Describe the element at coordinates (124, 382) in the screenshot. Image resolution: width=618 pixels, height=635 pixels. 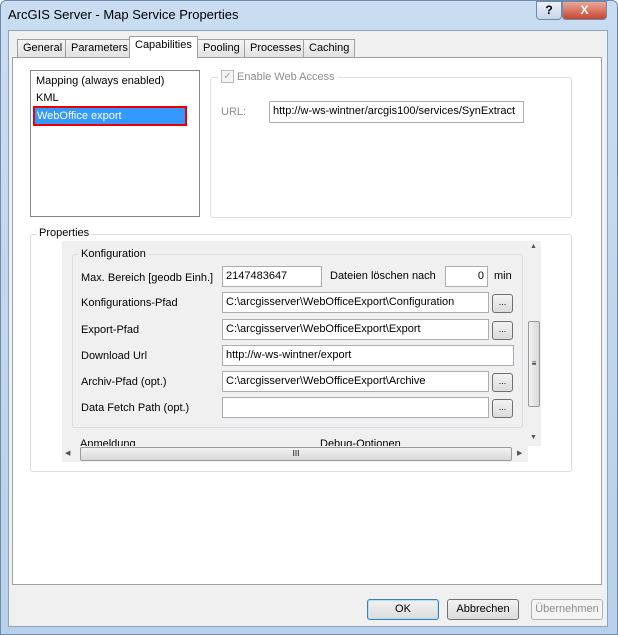
I see `archive-label: Archiv-Pfad (opt.)` at that location.